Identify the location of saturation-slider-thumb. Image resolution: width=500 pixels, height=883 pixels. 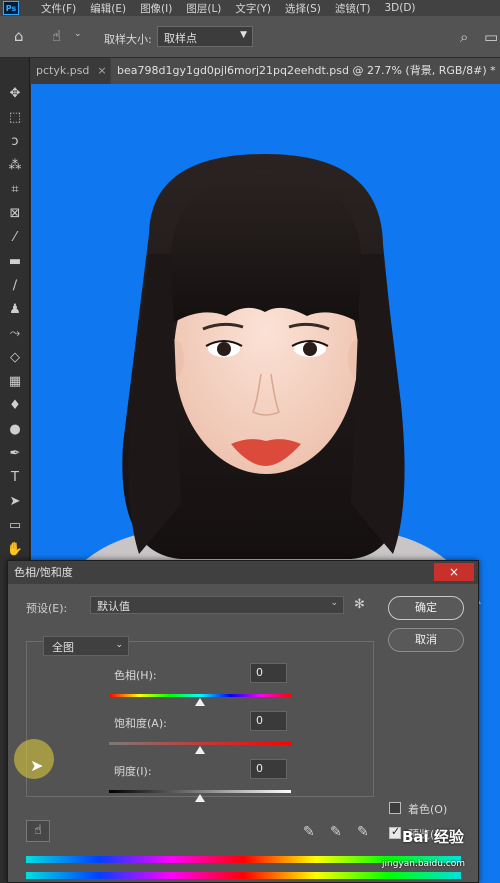
(200, 750).